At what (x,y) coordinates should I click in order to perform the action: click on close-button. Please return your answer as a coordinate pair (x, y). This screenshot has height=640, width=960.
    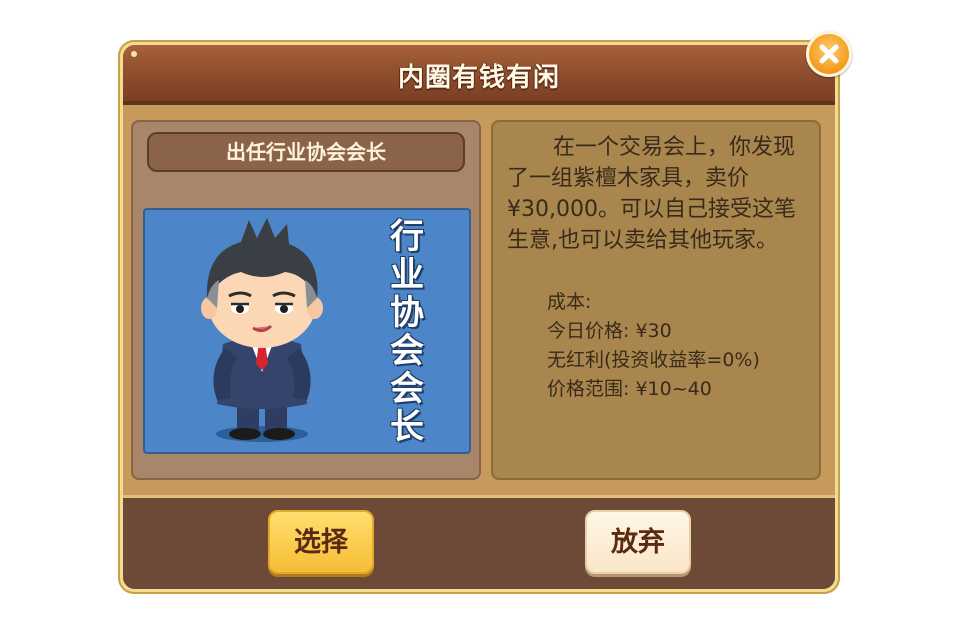
    Looking at the image, I should click on (829, 54).